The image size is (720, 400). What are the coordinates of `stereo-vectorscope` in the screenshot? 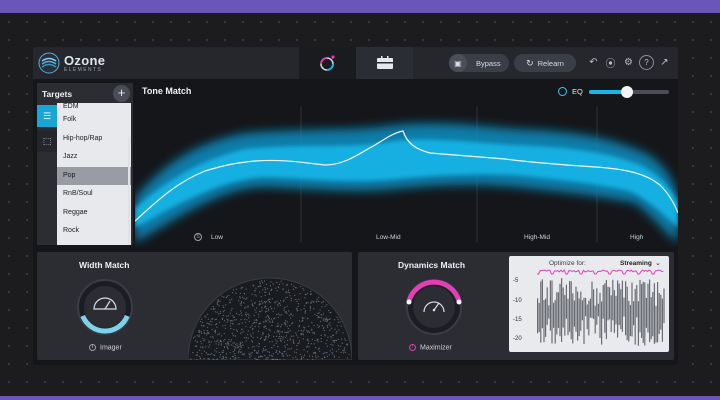 It's located at (270, 318).